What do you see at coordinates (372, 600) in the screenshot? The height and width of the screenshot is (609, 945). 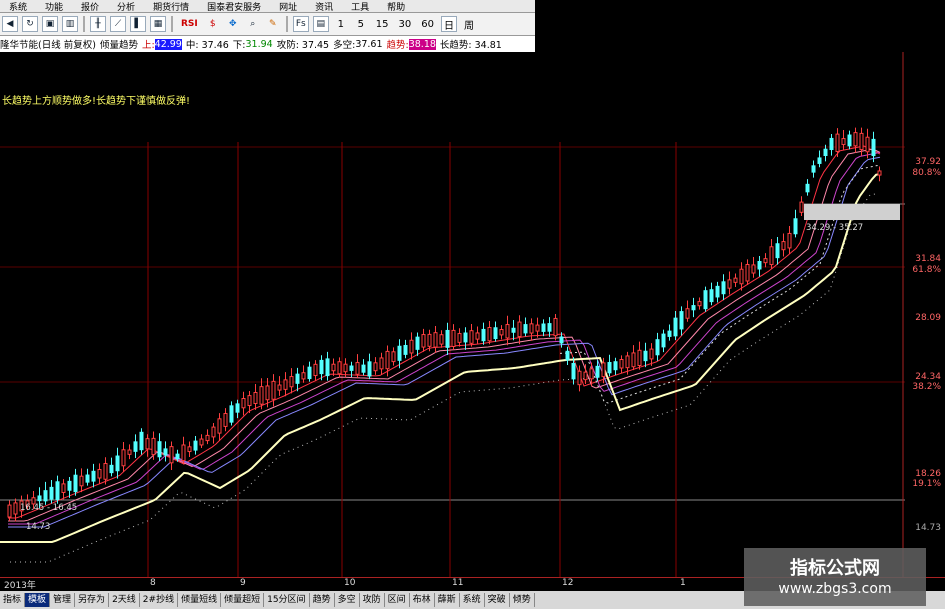 I see `tab-item: 攻防` at bounding box center [372, 600].